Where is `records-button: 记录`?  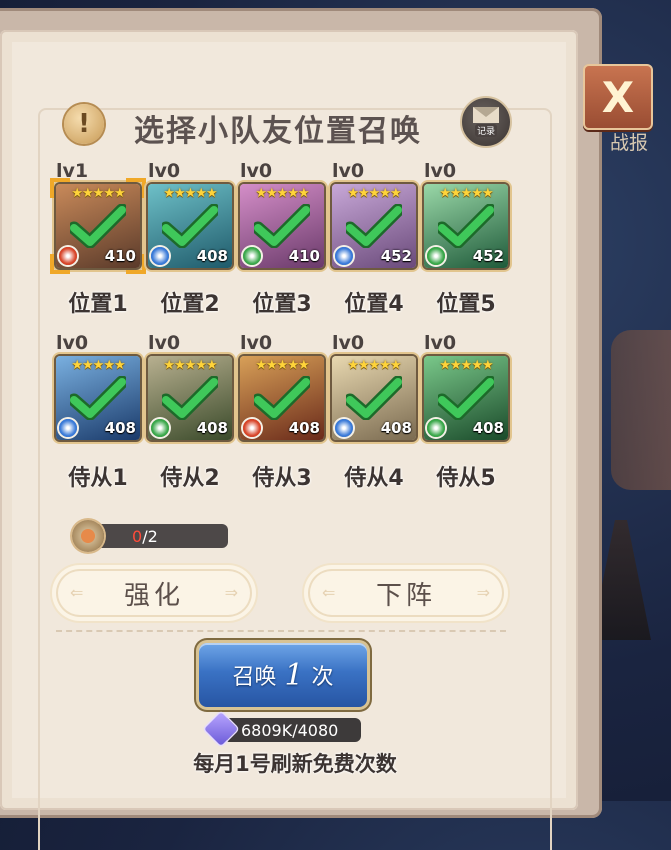 records-button: 记录 is located at coordinates (486, 122).